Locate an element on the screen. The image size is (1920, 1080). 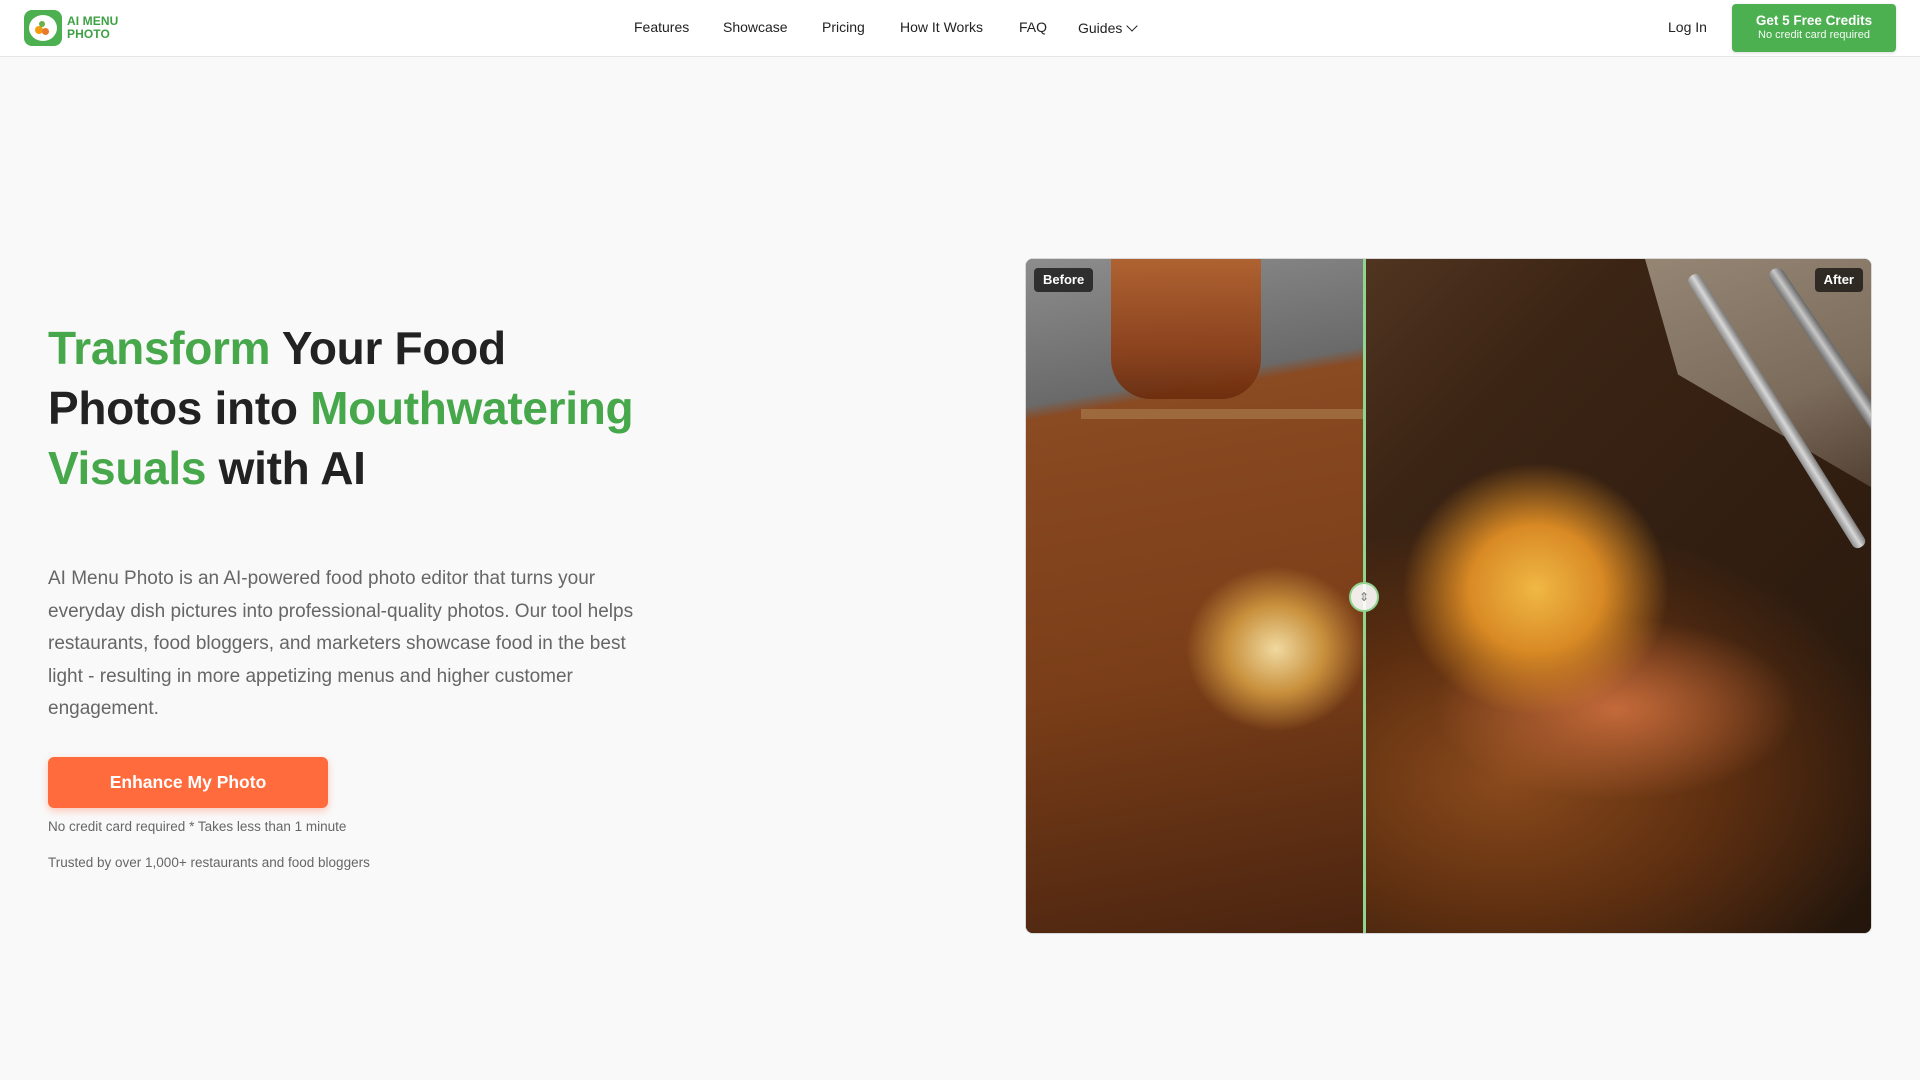
nav-how-it-works: How It Works is located at coordinates (941, 27).